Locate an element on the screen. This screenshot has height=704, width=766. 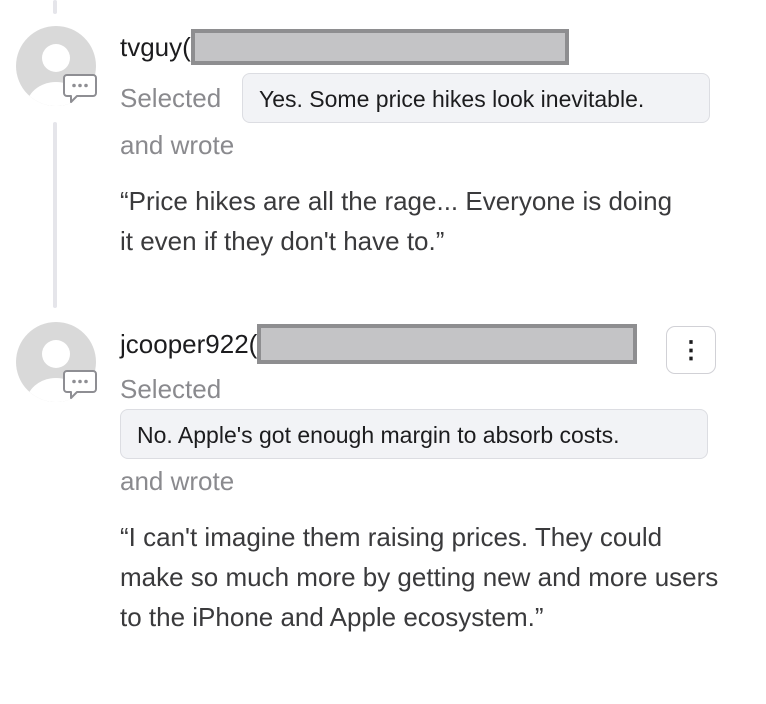
username: jcooper922( is located at coordinates (188, 344).